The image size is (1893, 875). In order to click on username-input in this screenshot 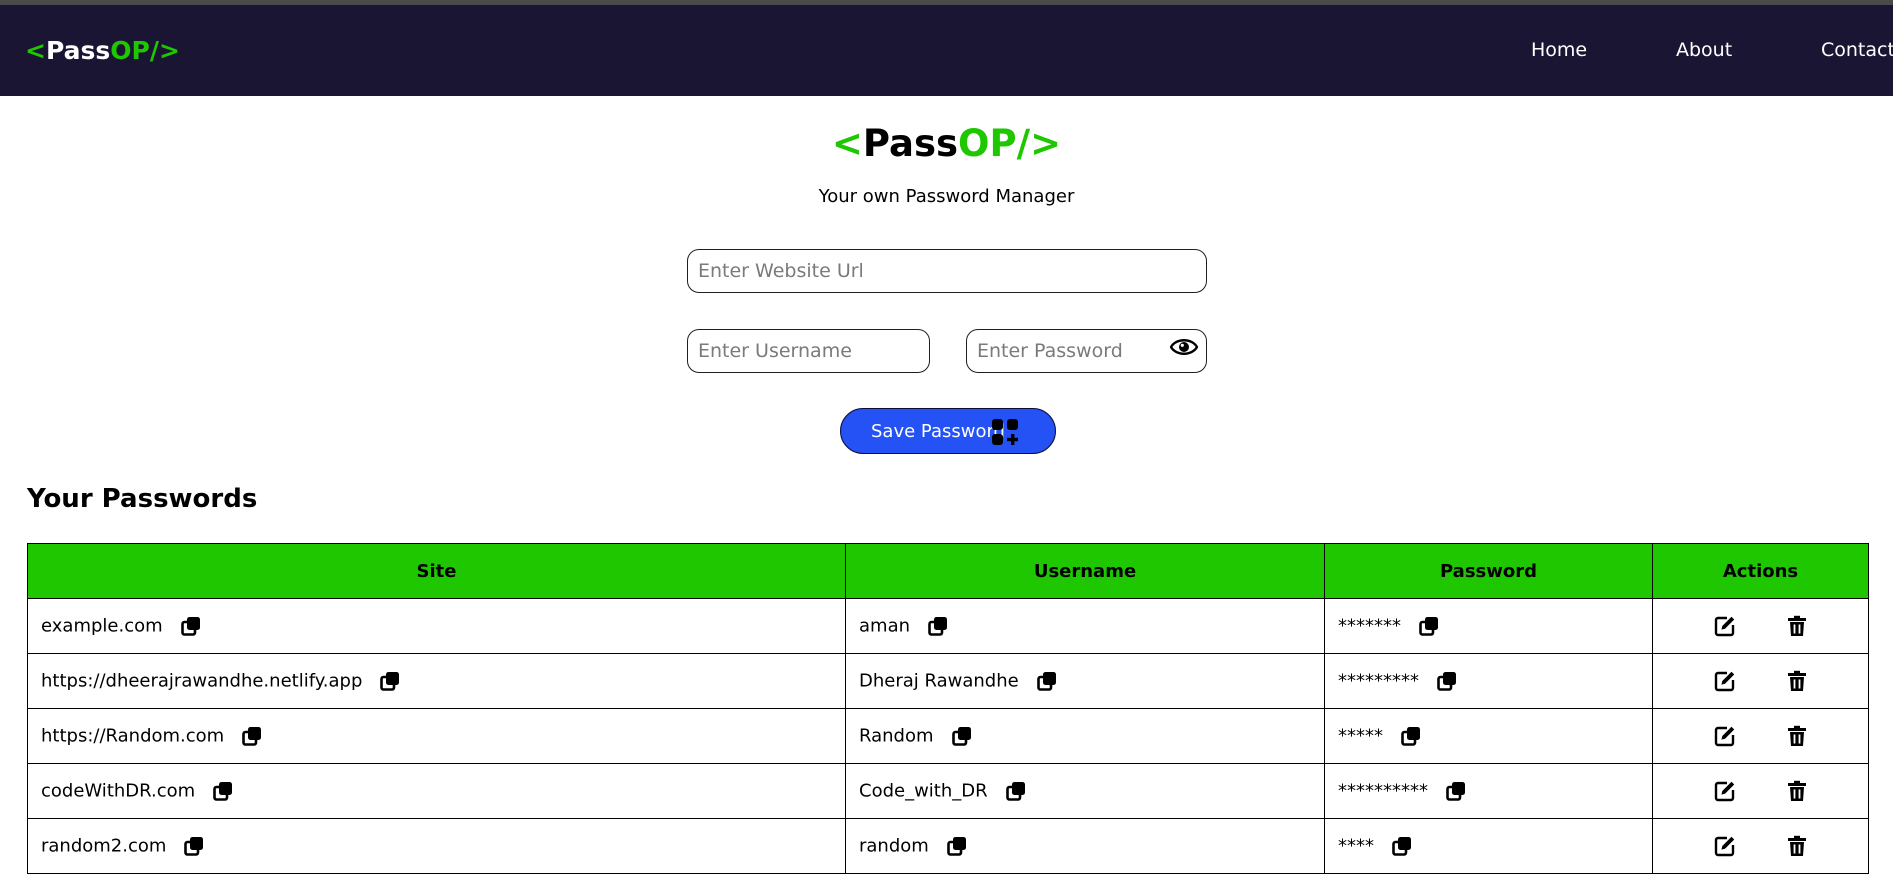, I will do `click(808, 351)`.